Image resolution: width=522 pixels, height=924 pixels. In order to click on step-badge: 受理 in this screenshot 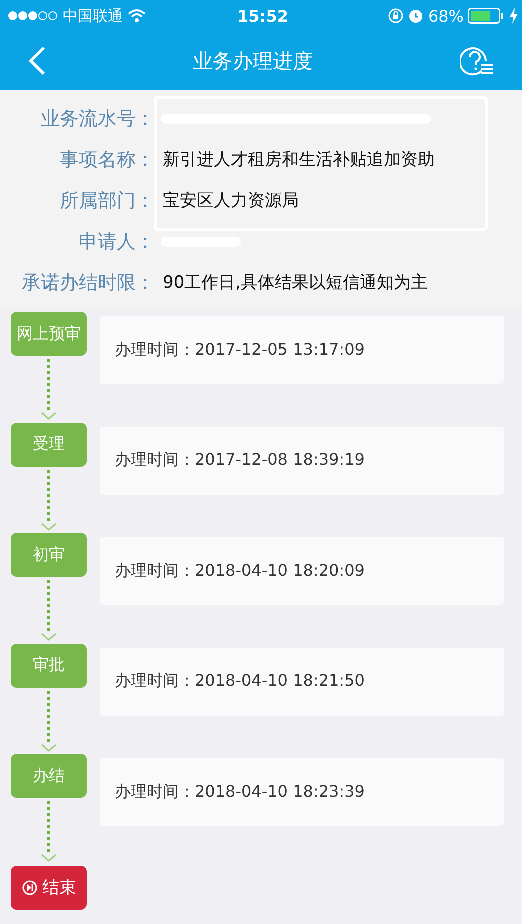, I will do `click(49, 444)`.